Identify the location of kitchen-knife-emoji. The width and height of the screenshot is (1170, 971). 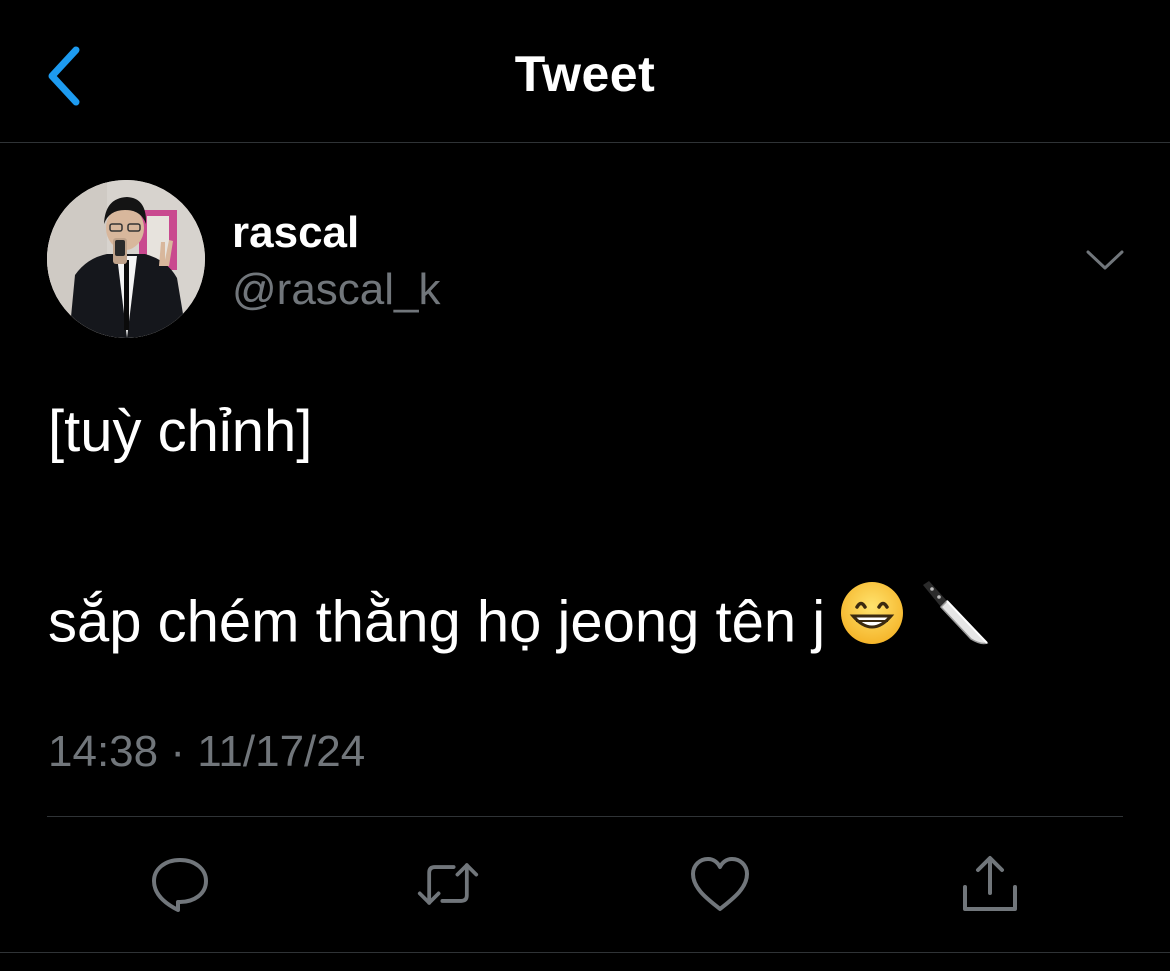
(955, 620).